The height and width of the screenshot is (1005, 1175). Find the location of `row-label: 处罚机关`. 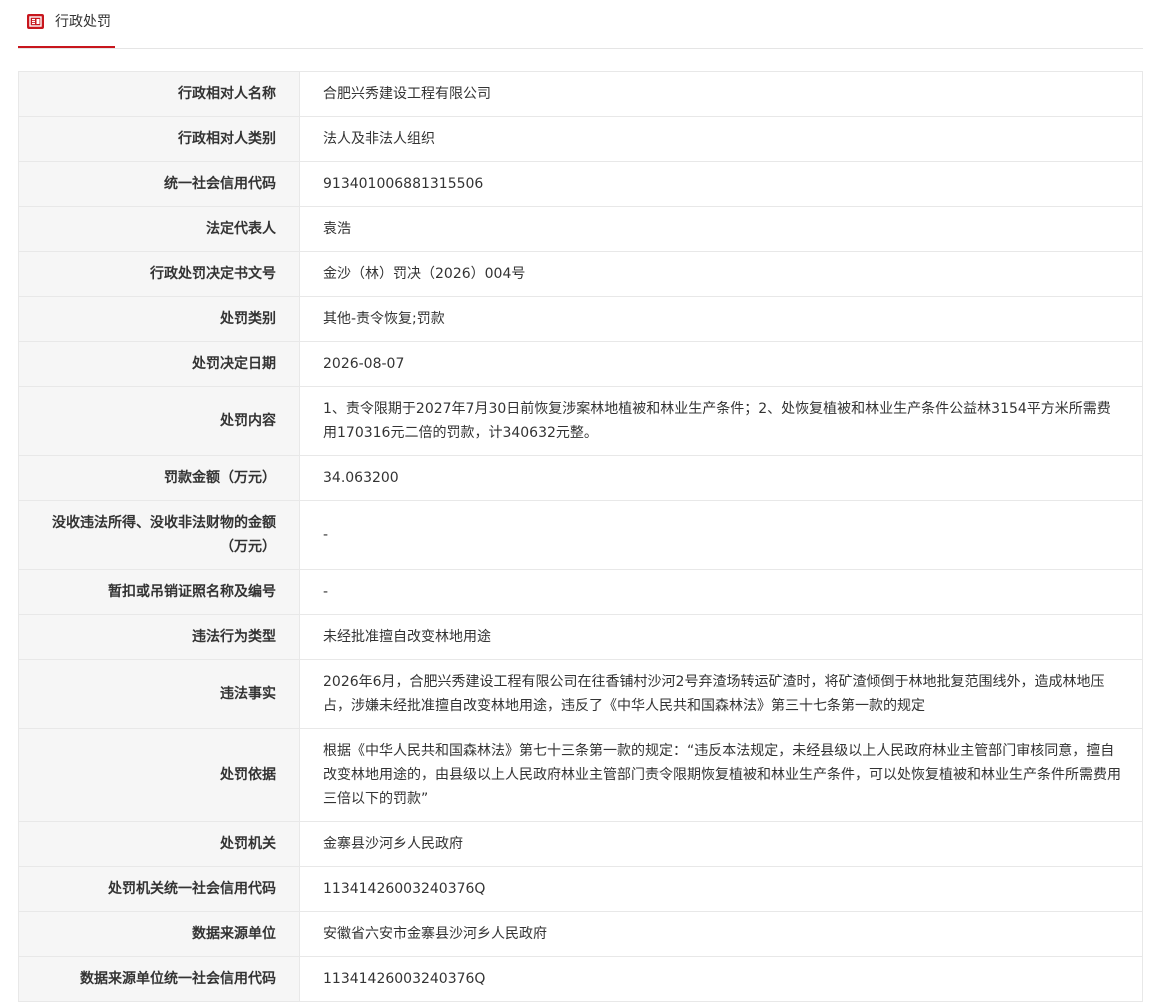

row-label: 处罚机关 is located at coordinates (159, 844).